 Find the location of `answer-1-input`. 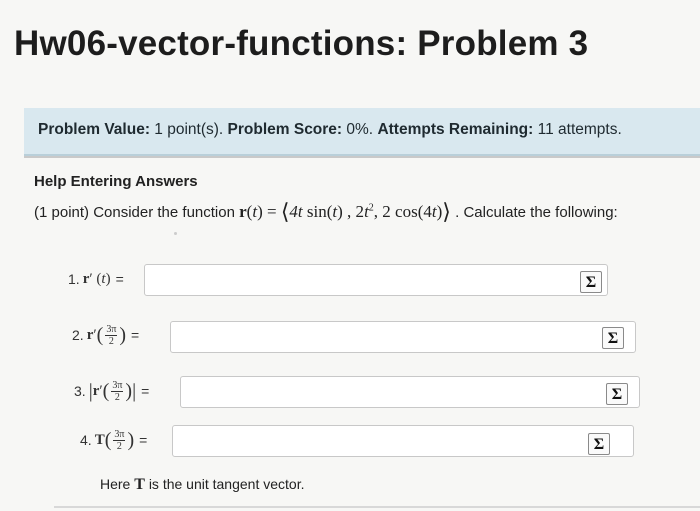

answer-1-input is located at coordinates (376, 280).